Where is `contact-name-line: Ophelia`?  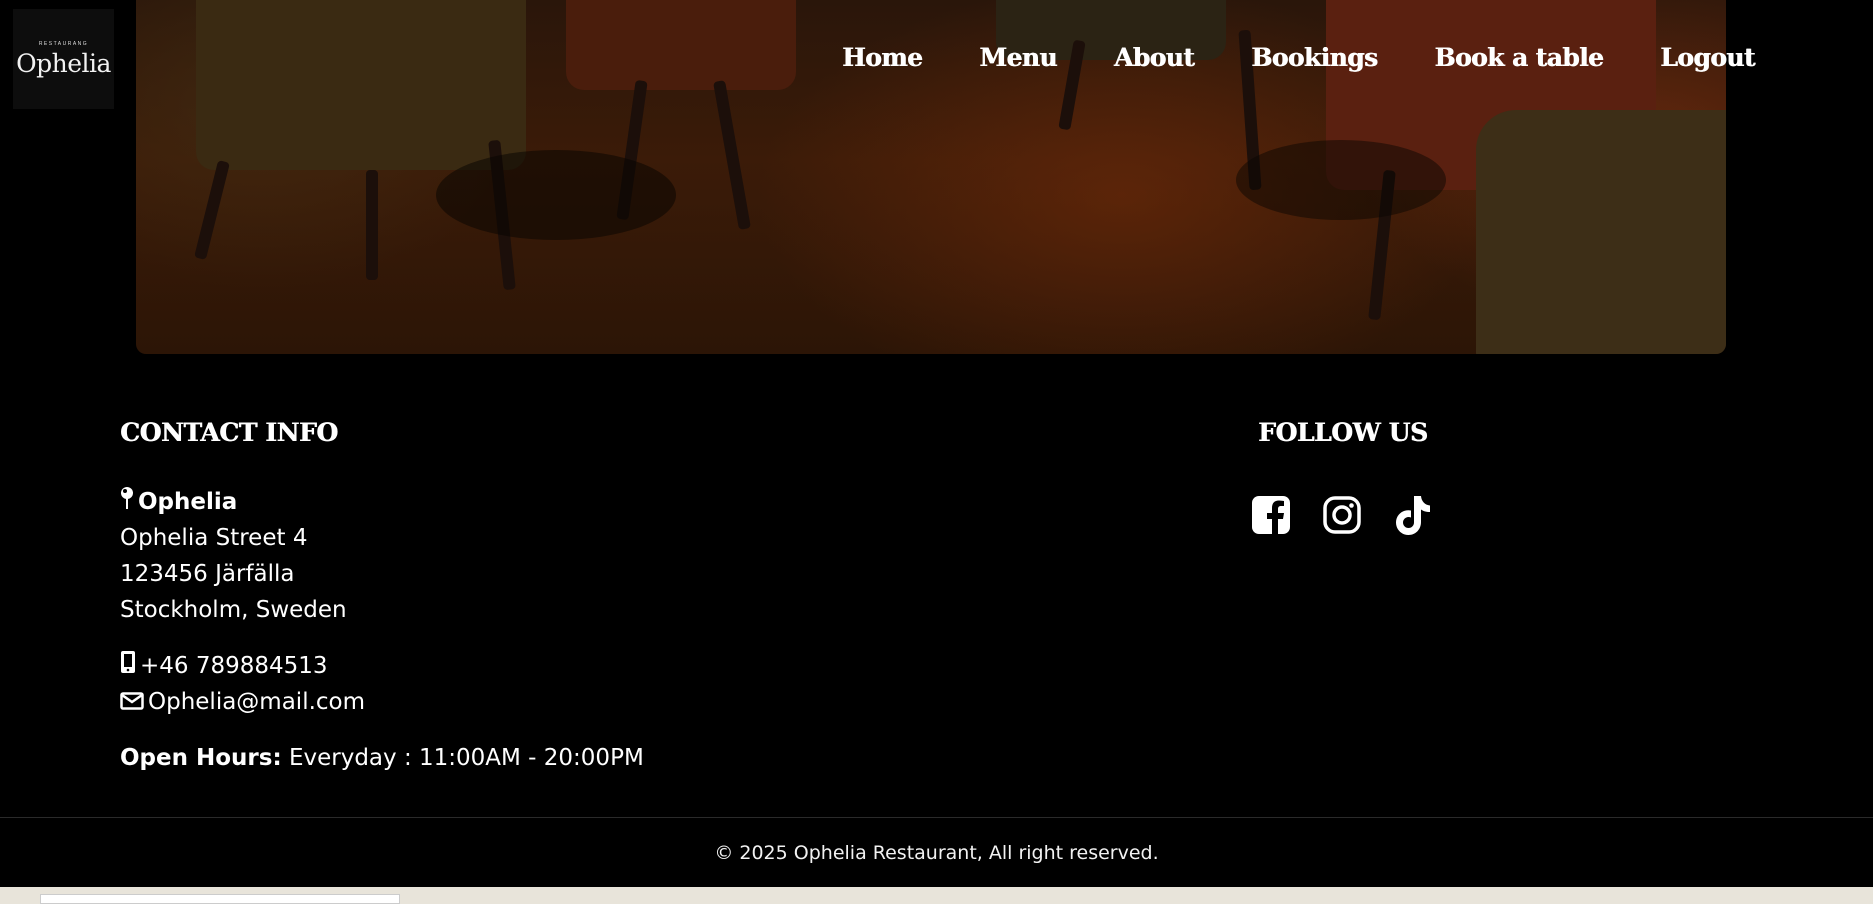 contact-name-line: Ophelia is located at coordinates (178, 502).